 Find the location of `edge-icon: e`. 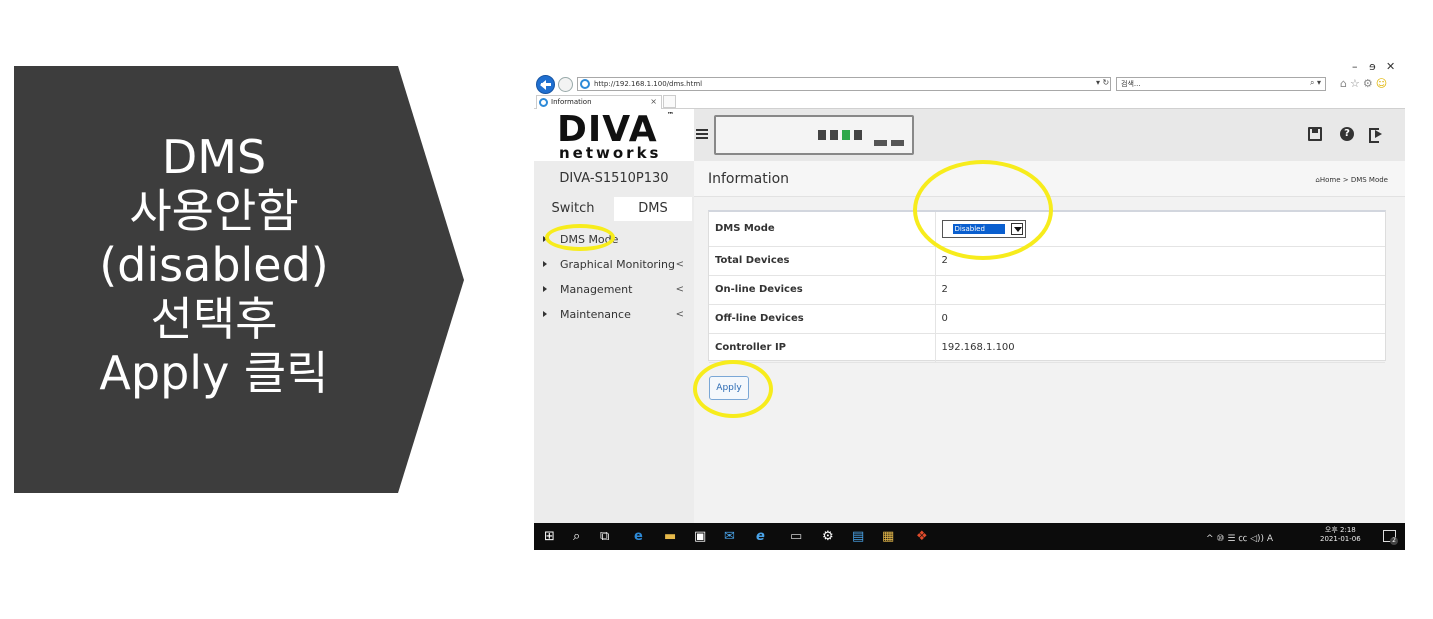

edge-icon: e is located at coordinates (638, 536).